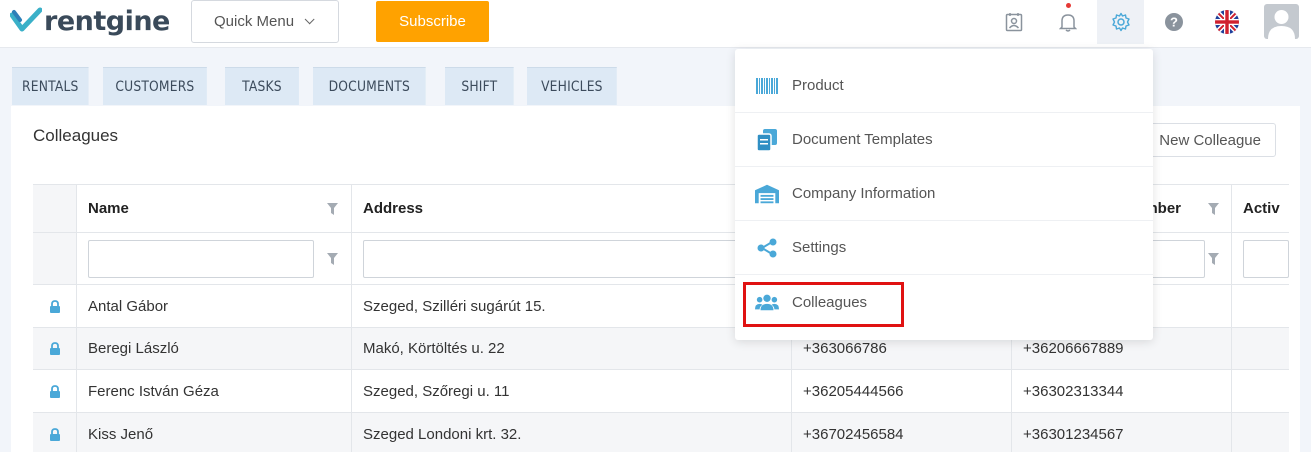  What do you see at coordinates (572, 348) in the screenshot?
I see `address-cell: Makó, Körtöltés u. 22` at bounding box center [572, 348].